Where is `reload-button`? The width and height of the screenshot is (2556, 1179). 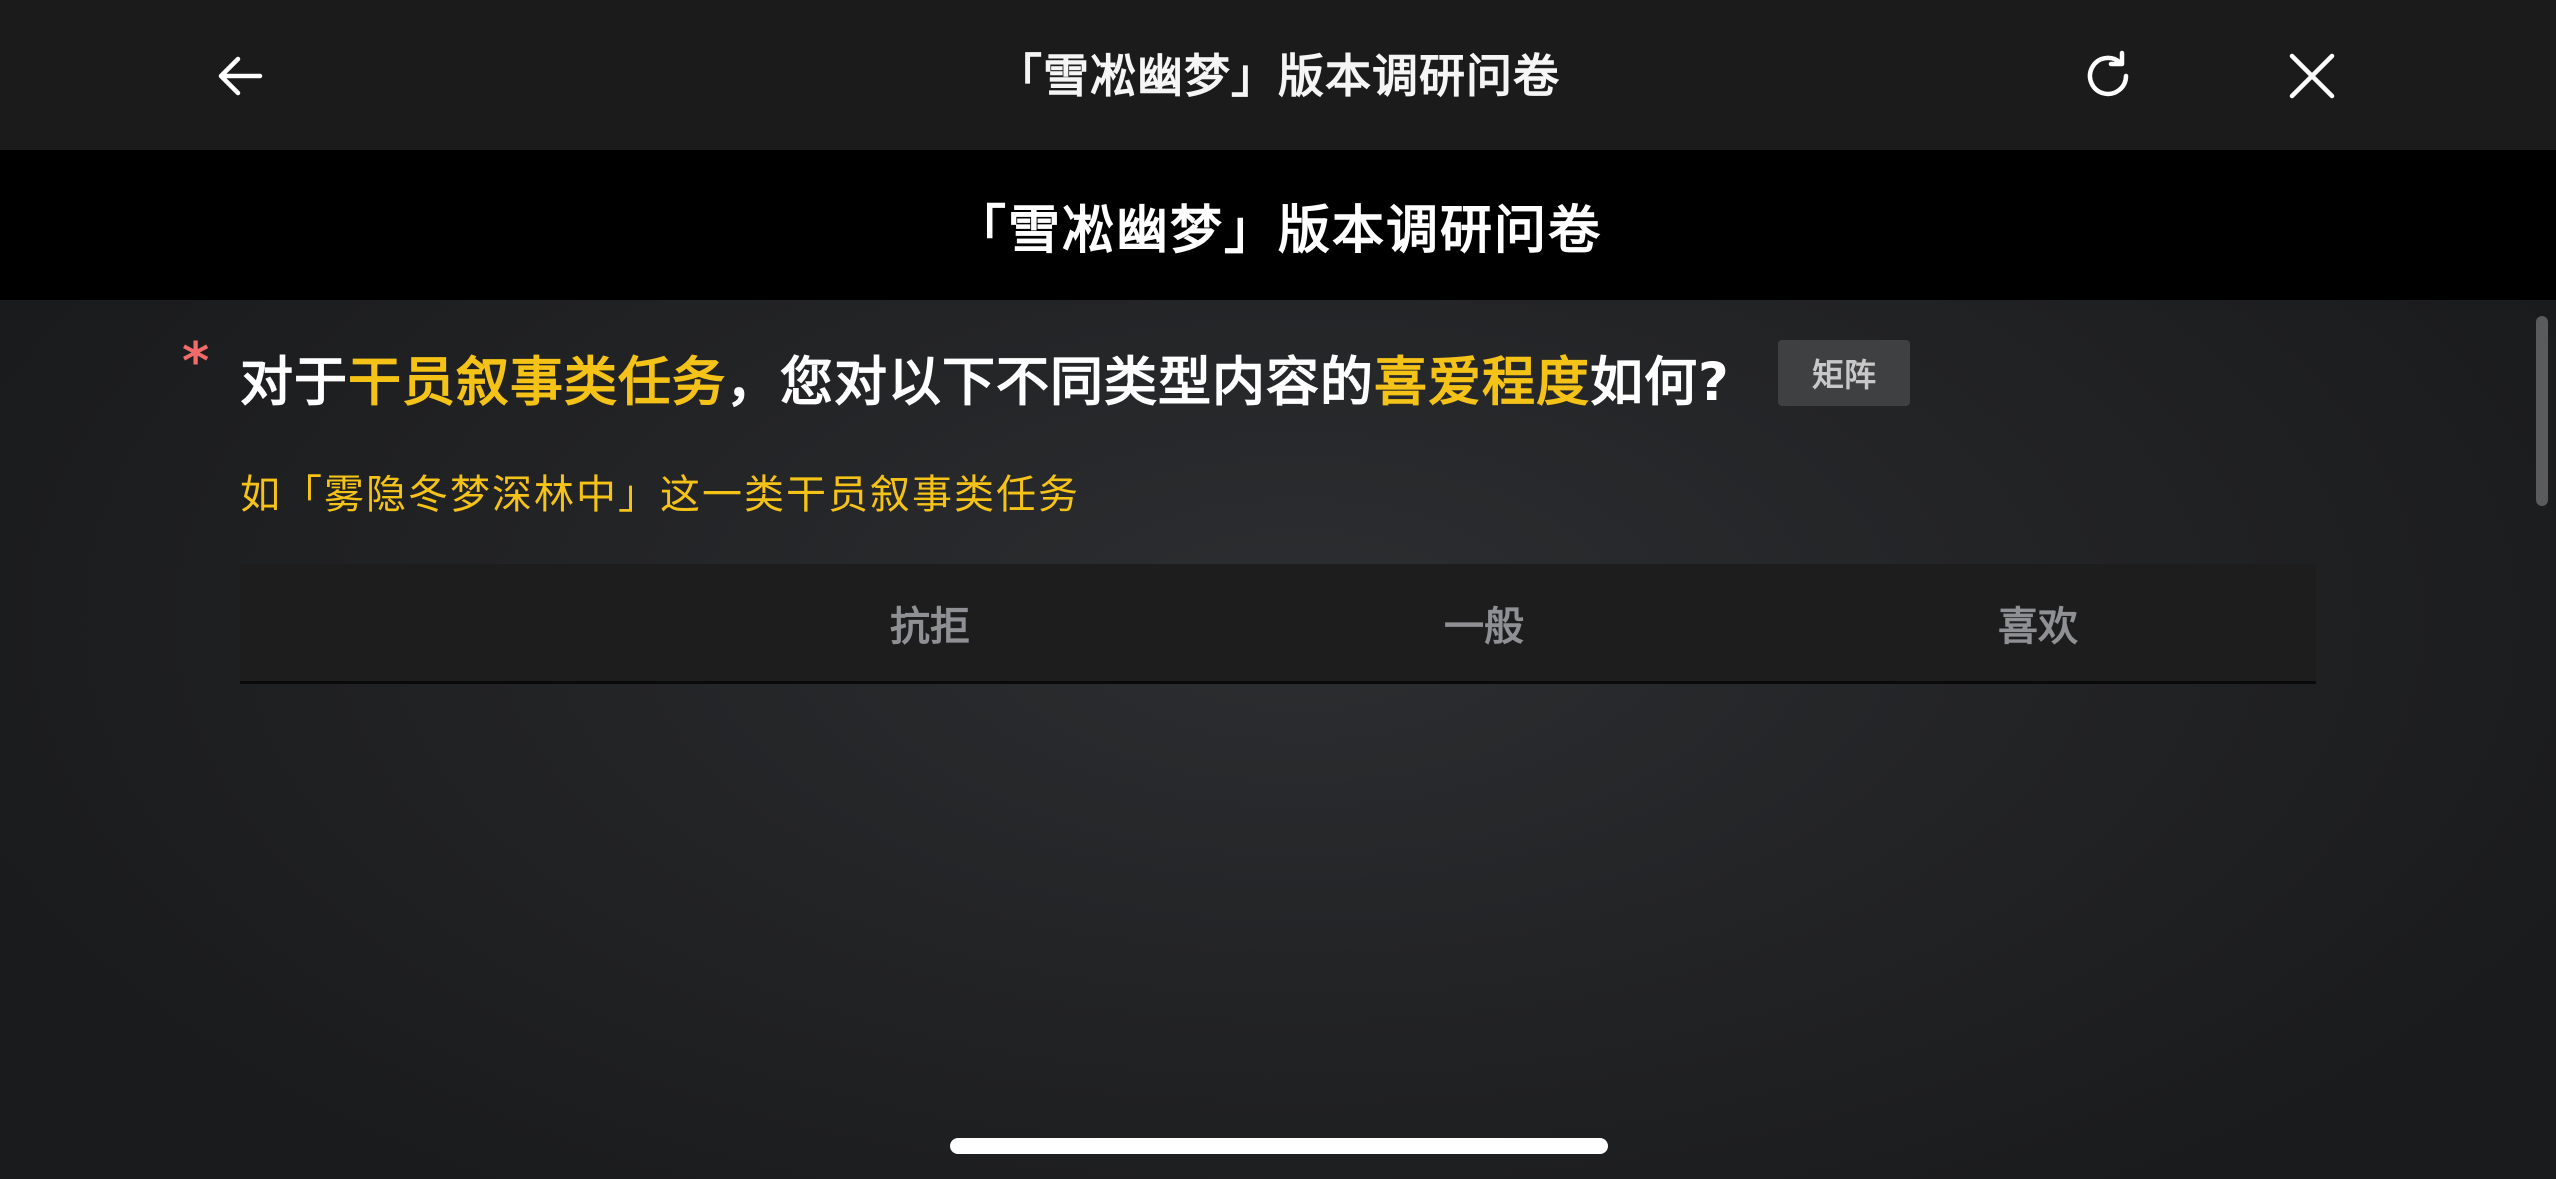
reload-button is located at coordinates (2108, 76).